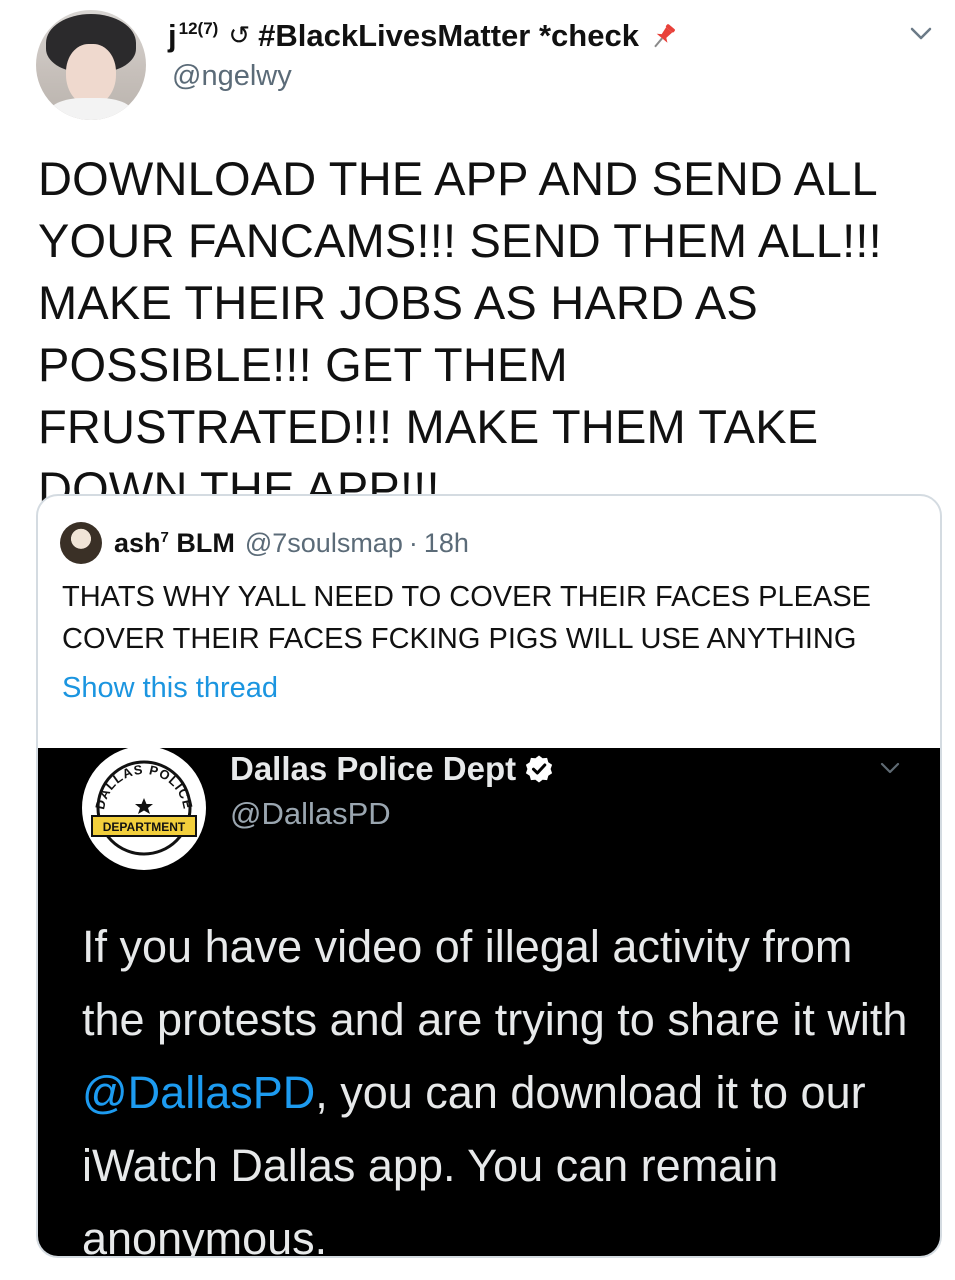 The image size is (955, 1280). I want to click on display-name-row: j 12(7) ↺ #BlackLivesMatter *check, so click(423, 36).